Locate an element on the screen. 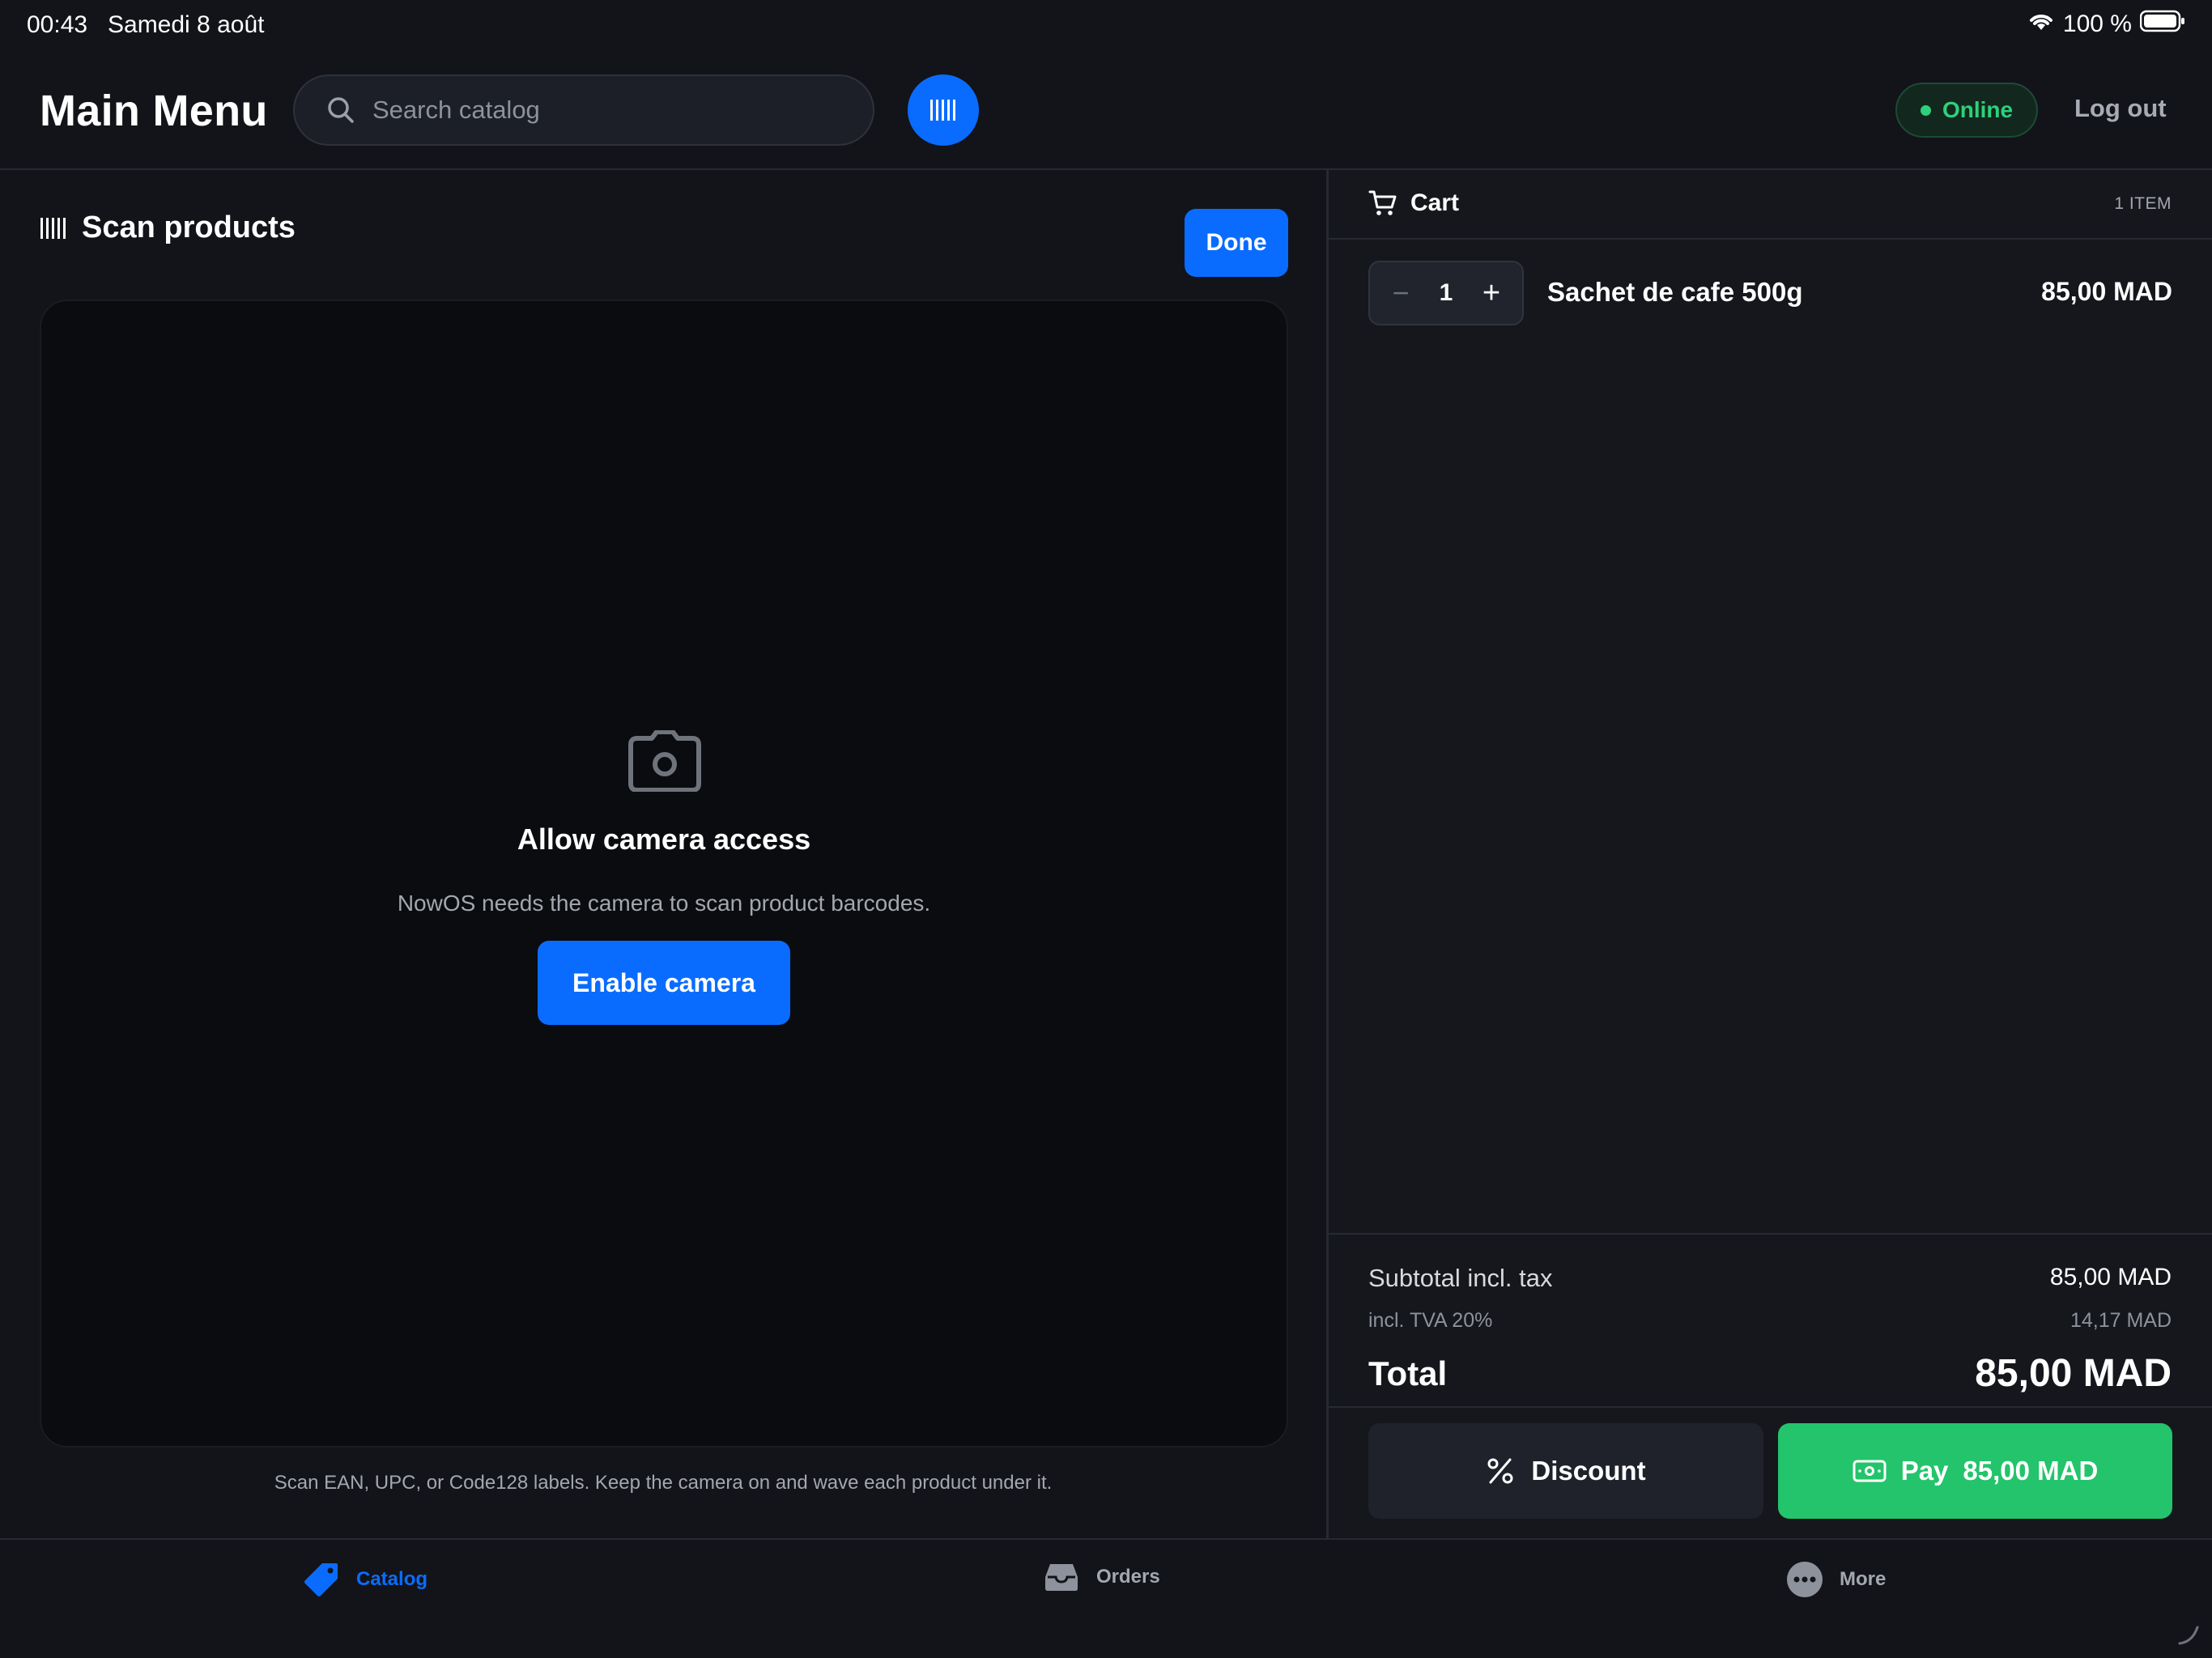  quantity-value: 1 is located at coordinates (1446, 292).